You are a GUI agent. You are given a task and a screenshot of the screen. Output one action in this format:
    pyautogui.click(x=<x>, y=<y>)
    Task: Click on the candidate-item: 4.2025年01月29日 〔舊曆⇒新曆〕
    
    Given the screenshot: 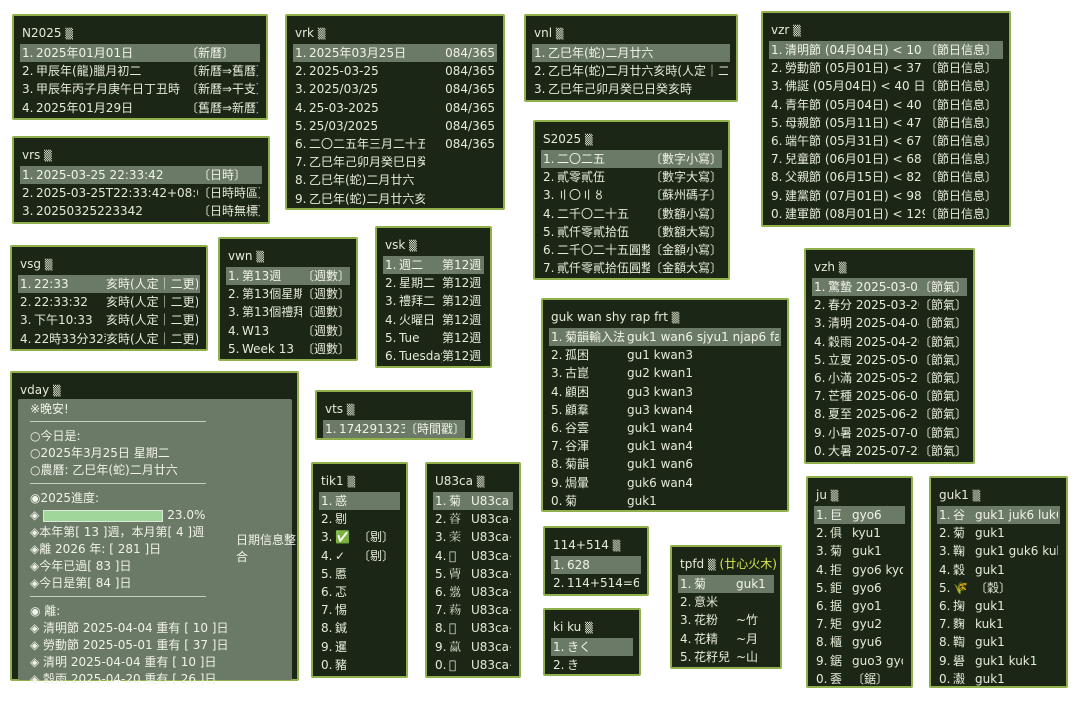 What is the action you would take?
    pyautogui.click(x=140, y=108)
    